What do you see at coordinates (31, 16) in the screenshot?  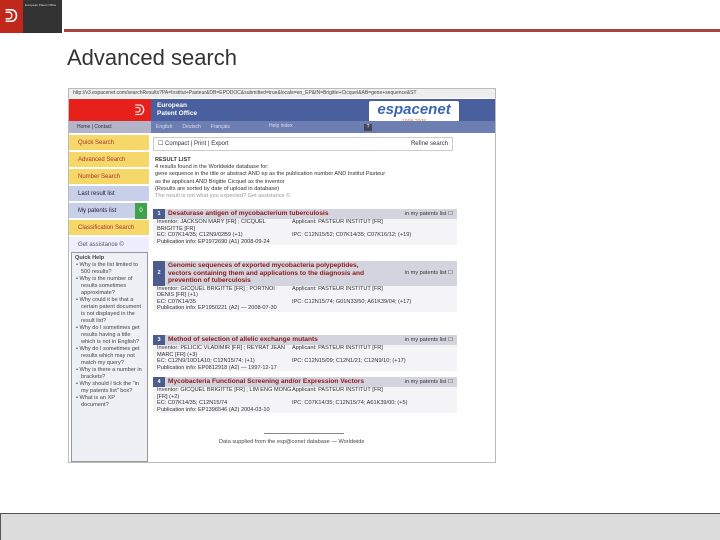 I see `epo-logo: ᕲ European Patent Office` at bounding box center [31, 16].